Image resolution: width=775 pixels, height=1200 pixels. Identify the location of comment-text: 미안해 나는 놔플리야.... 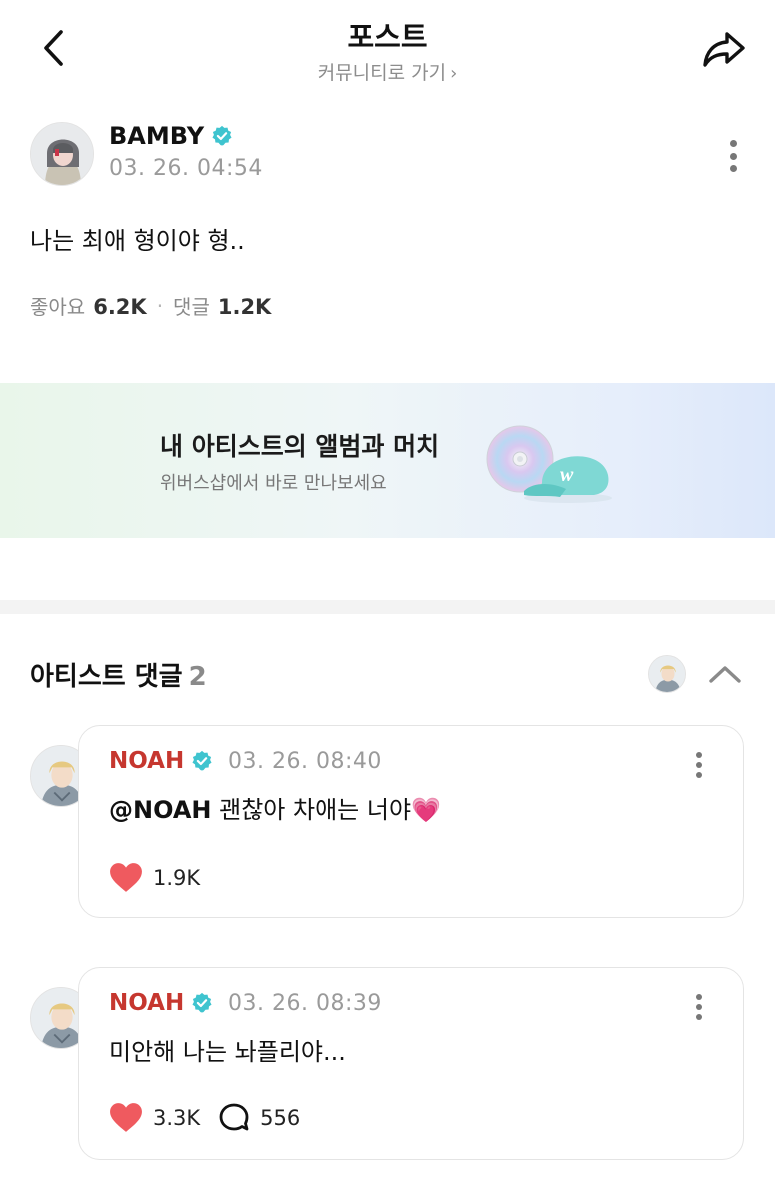
(227, 1049).